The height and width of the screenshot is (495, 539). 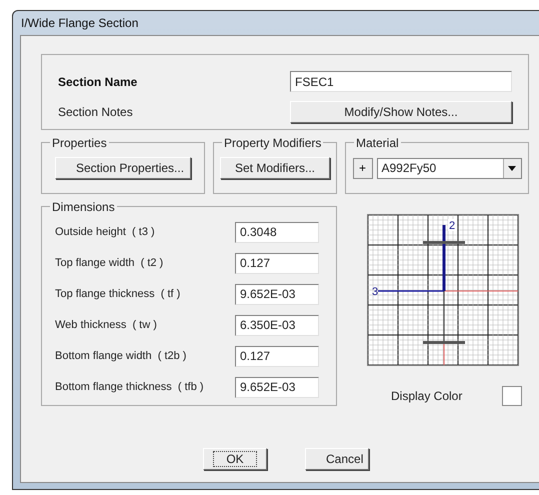 I want to click on dialog-button: Cancel, so click(x=337, y=459).